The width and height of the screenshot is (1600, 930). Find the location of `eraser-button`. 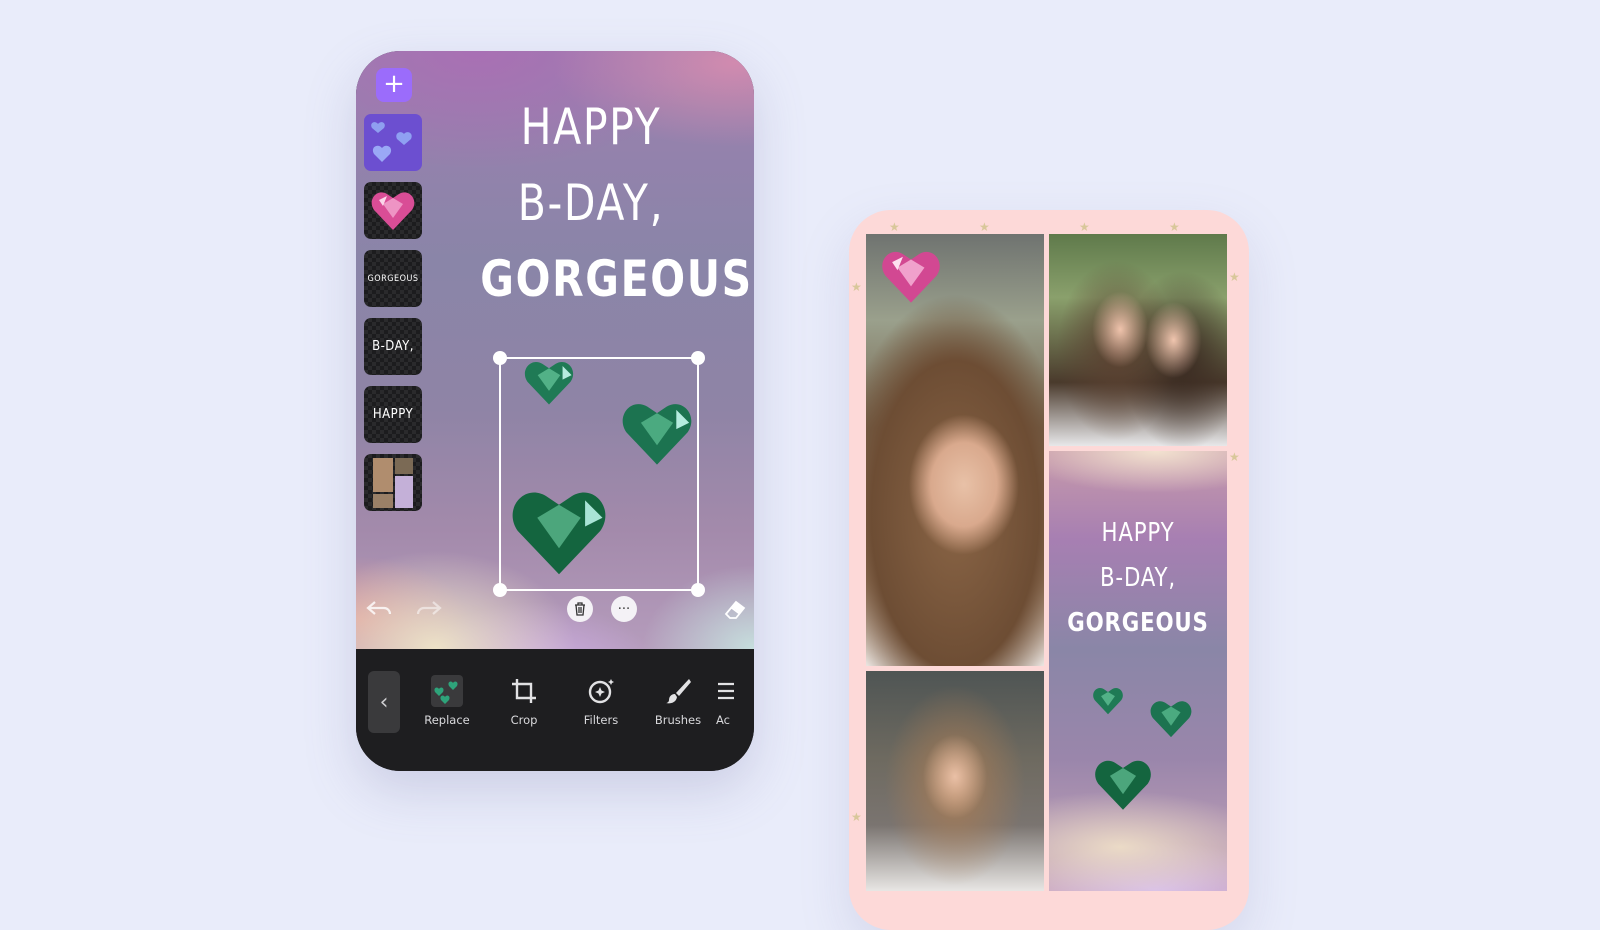

eraser-button is located at coordinates (736, 612).